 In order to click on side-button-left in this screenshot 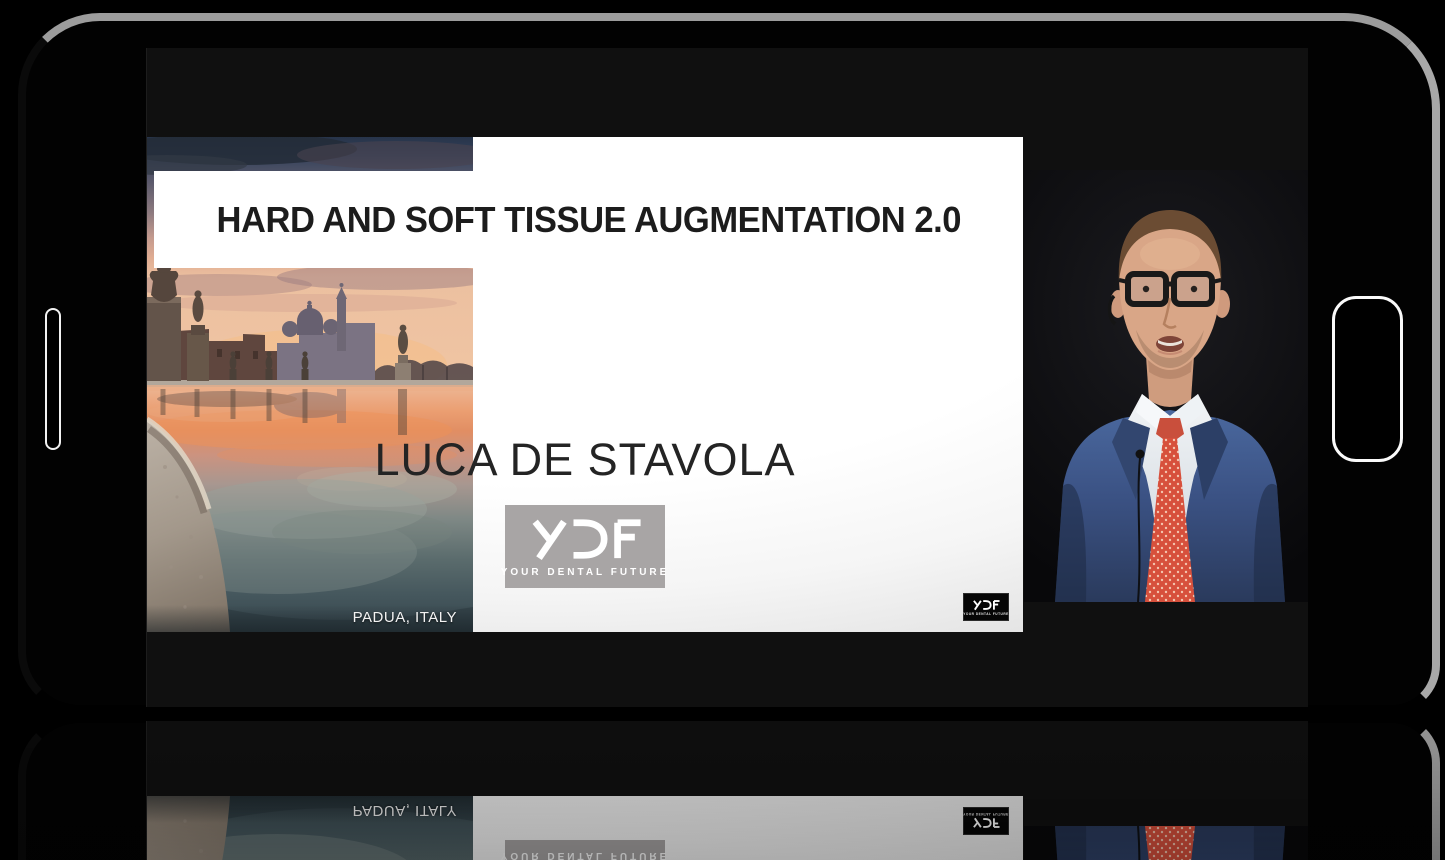, I will do `click(53, 379)`.